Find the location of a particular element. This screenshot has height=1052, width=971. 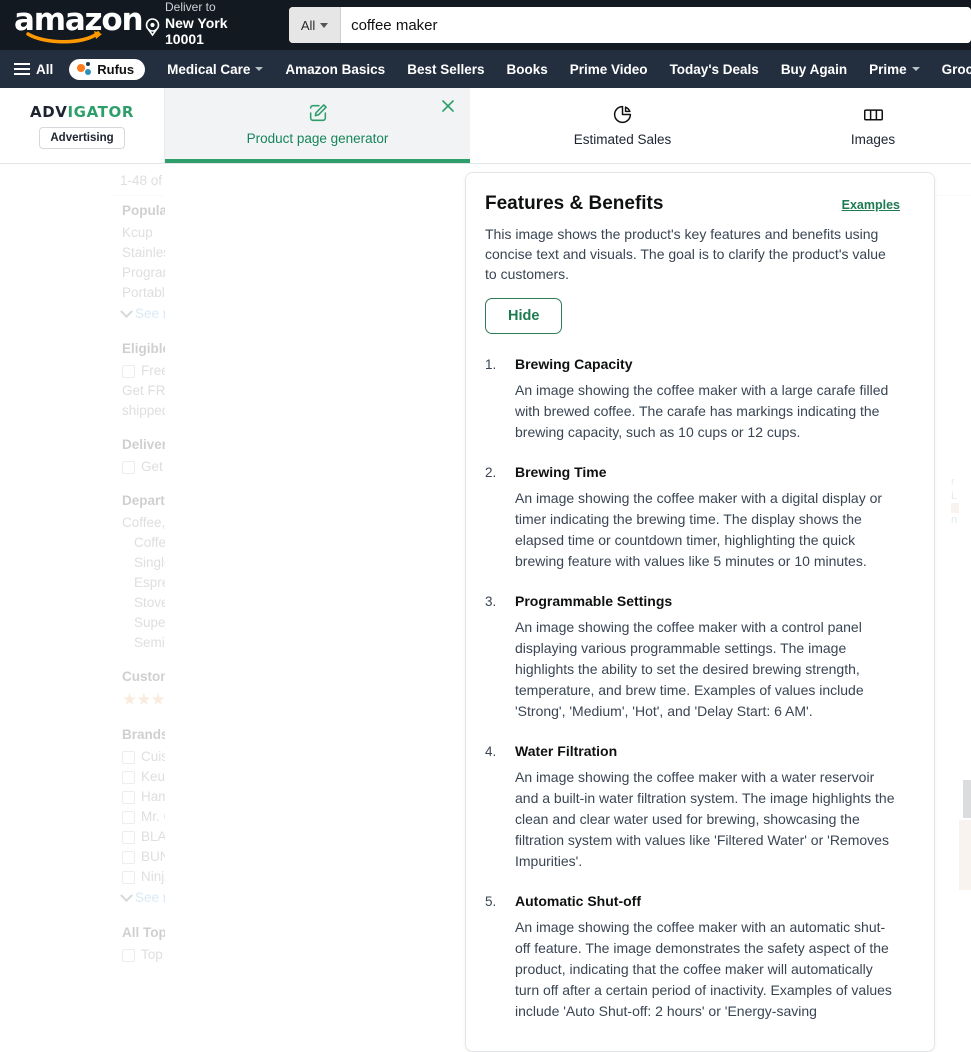

tab-product-page-generator: Product page generator is located at coordinates (317, 125).